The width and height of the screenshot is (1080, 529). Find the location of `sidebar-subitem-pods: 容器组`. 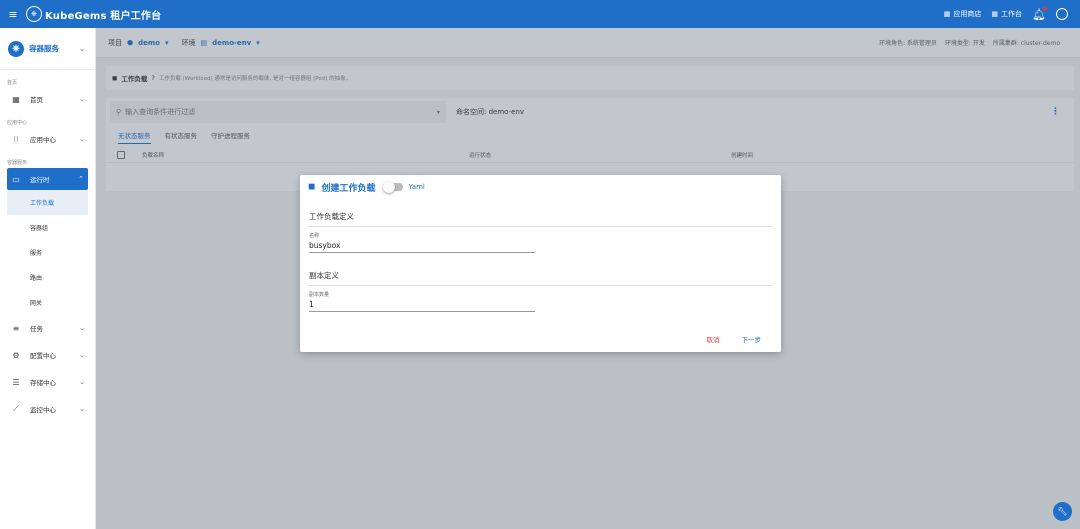

sidebar-subitem-pods: 容器组 is located at coordinates (47, 227).